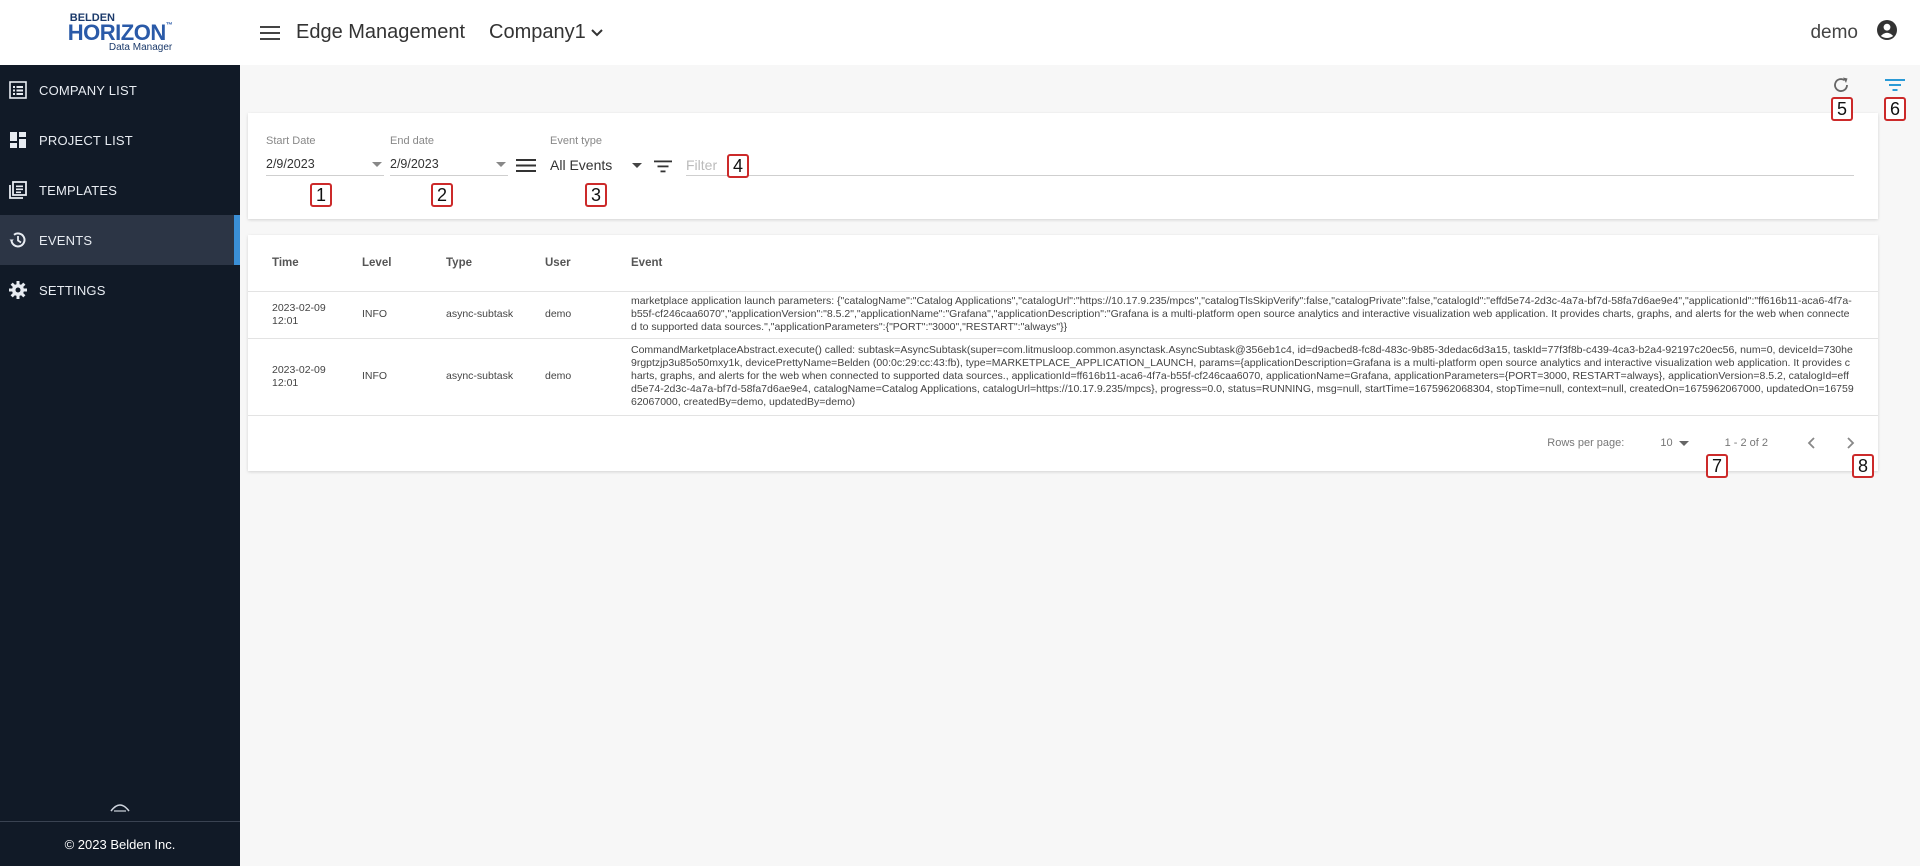 The width and height of the screenshot is (1920, 866). I want to click on sidebar-item-label: SETTINGS, so click(72, 290).